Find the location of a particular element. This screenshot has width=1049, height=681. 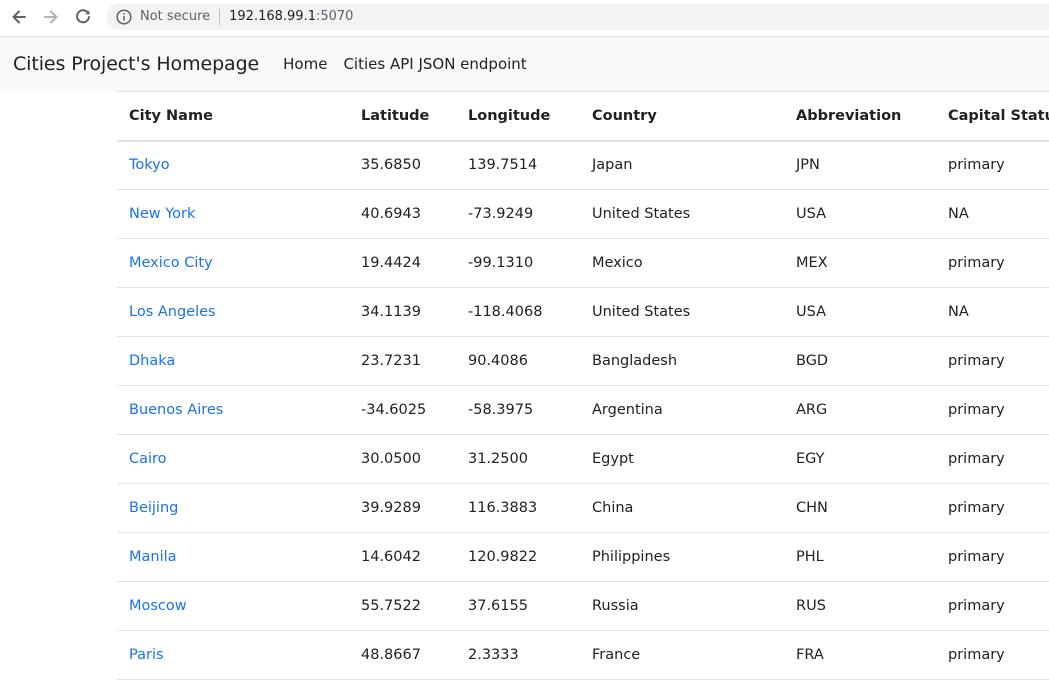

table-cell: Mexico City is located at coordinates (233, 263).